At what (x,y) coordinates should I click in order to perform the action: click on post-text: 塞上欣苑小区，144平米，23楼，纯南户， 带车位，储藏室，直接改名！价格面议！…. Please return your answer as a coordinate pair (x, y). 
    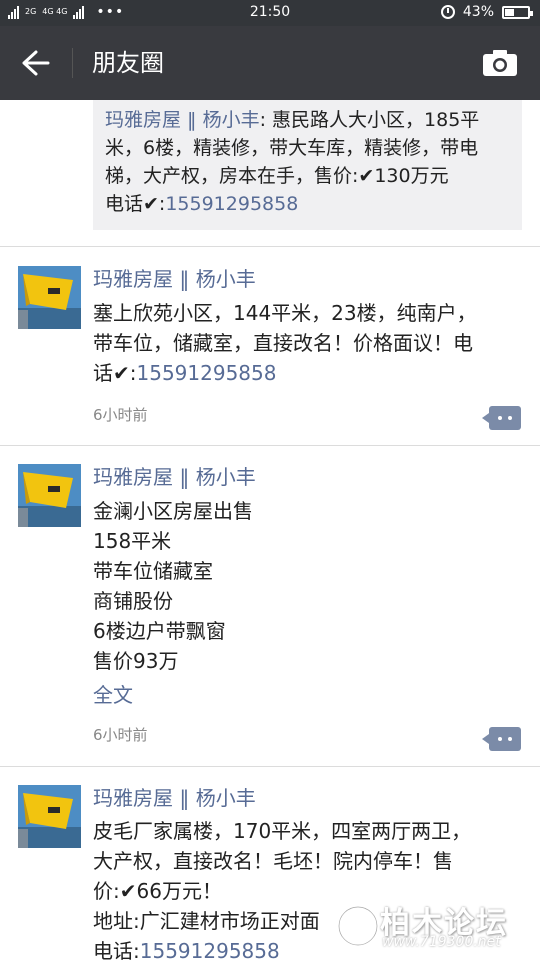
    Looking at the image, I should click on (285, 343).